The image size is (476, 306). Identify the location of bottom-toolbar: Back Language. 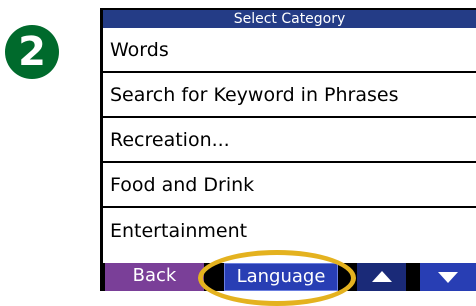
(288, 277).